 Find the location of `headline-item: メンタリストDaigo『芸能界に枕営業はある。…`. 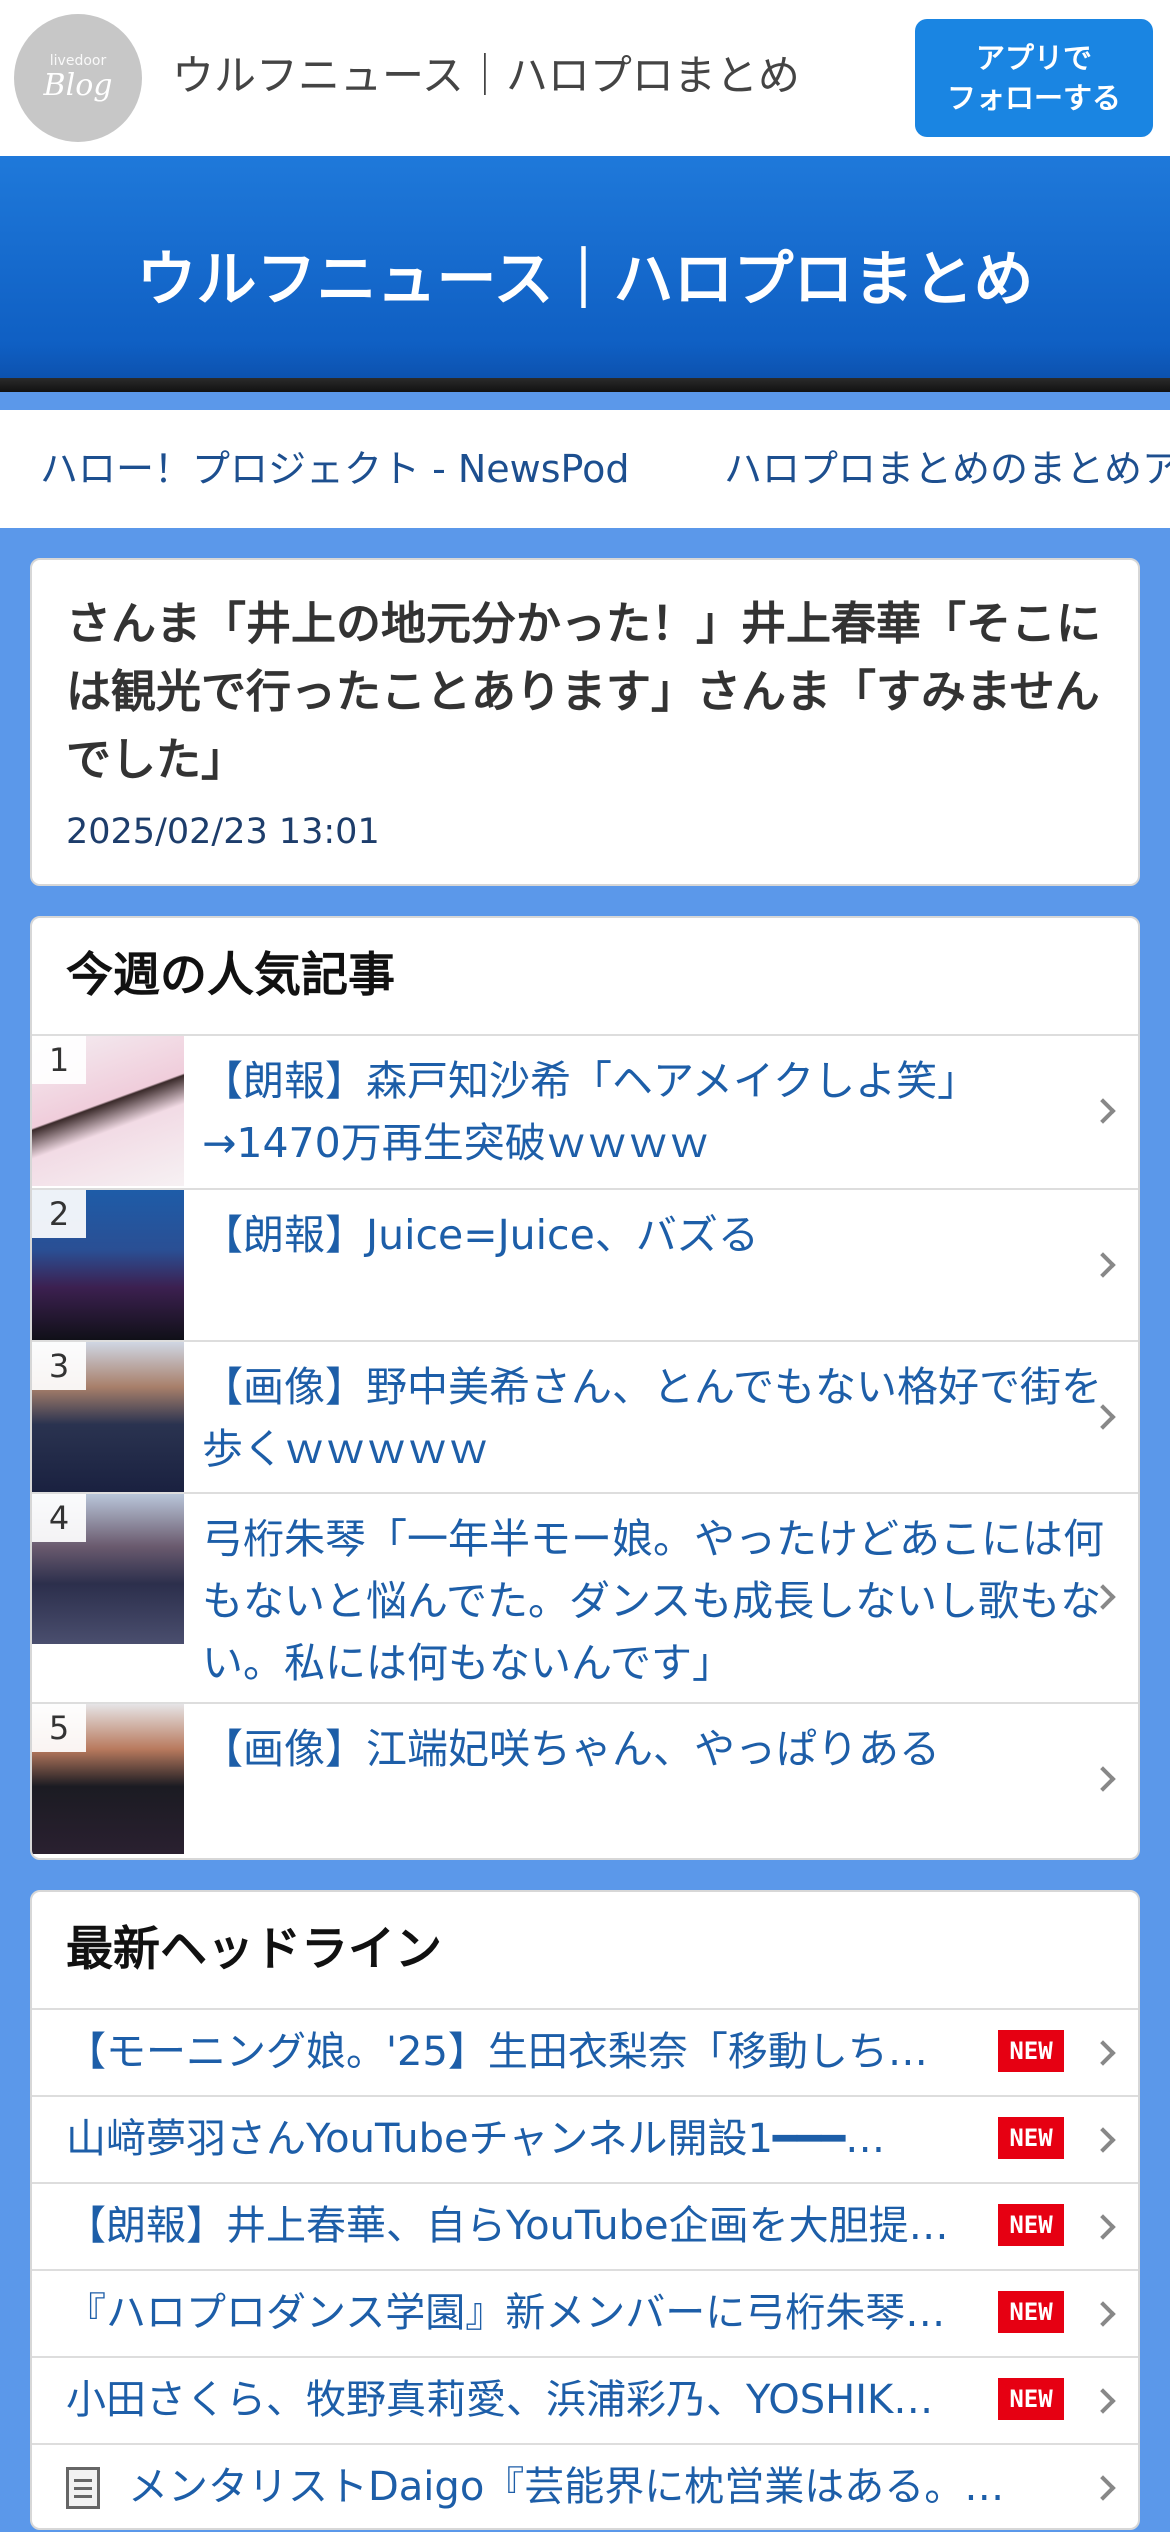

headline-item: メンタリストDaigo『芸能界に枕営業はある。… is located at coordinates (585, 2485).